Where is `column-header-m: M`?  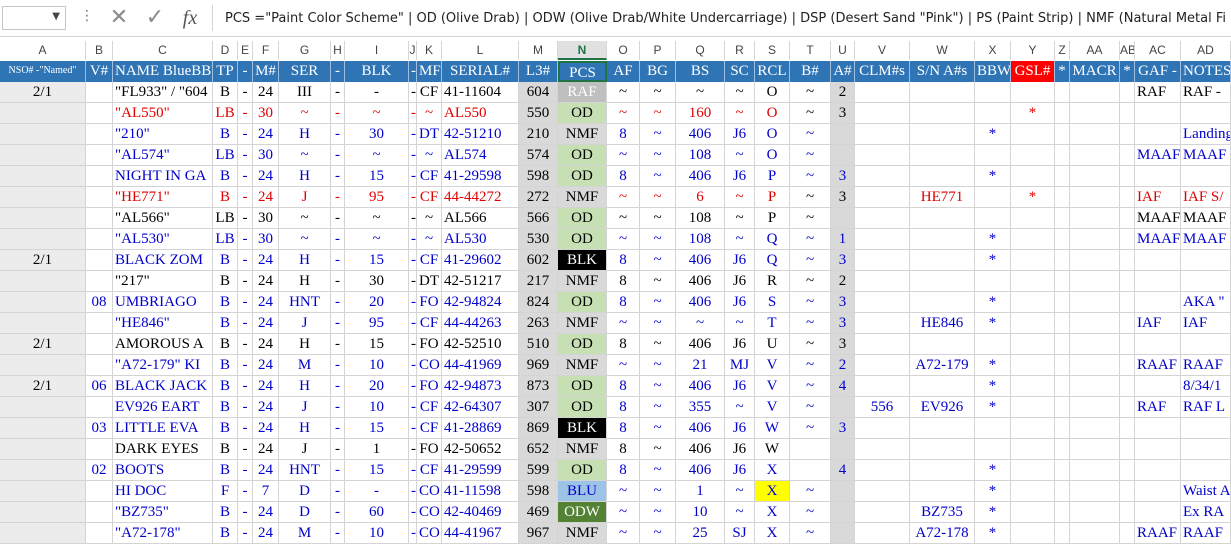
column-header-m: M is located at coordinates (538, 50).